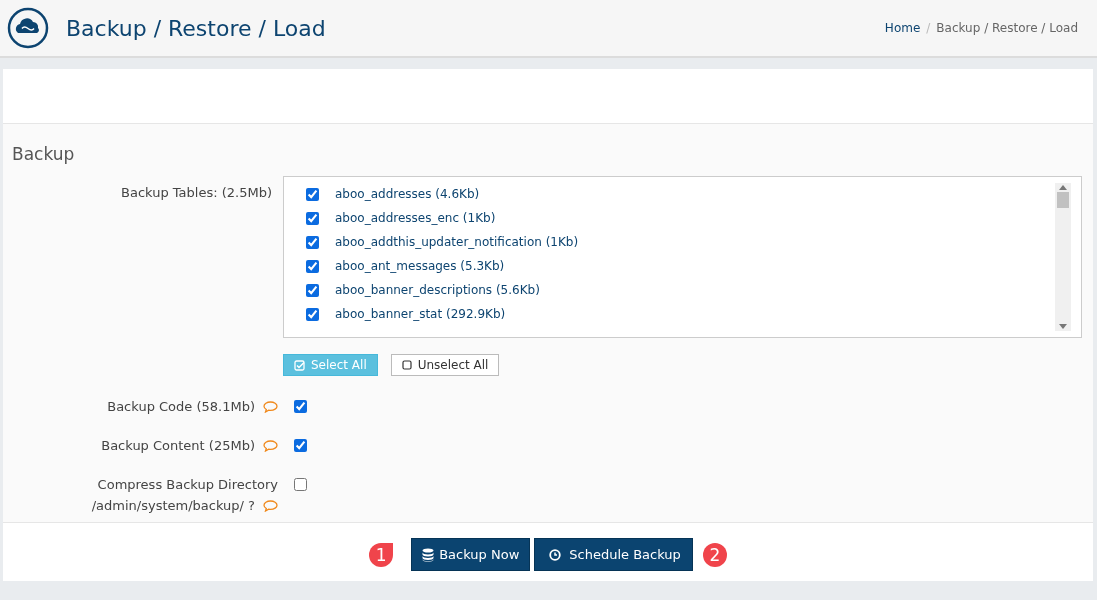 The width and height of the screenshot is (1097, 600). Describe the element at coordinates (613, 554) in the screenshot. I see `schedule-backup-button: Schedule Backup` at that location.